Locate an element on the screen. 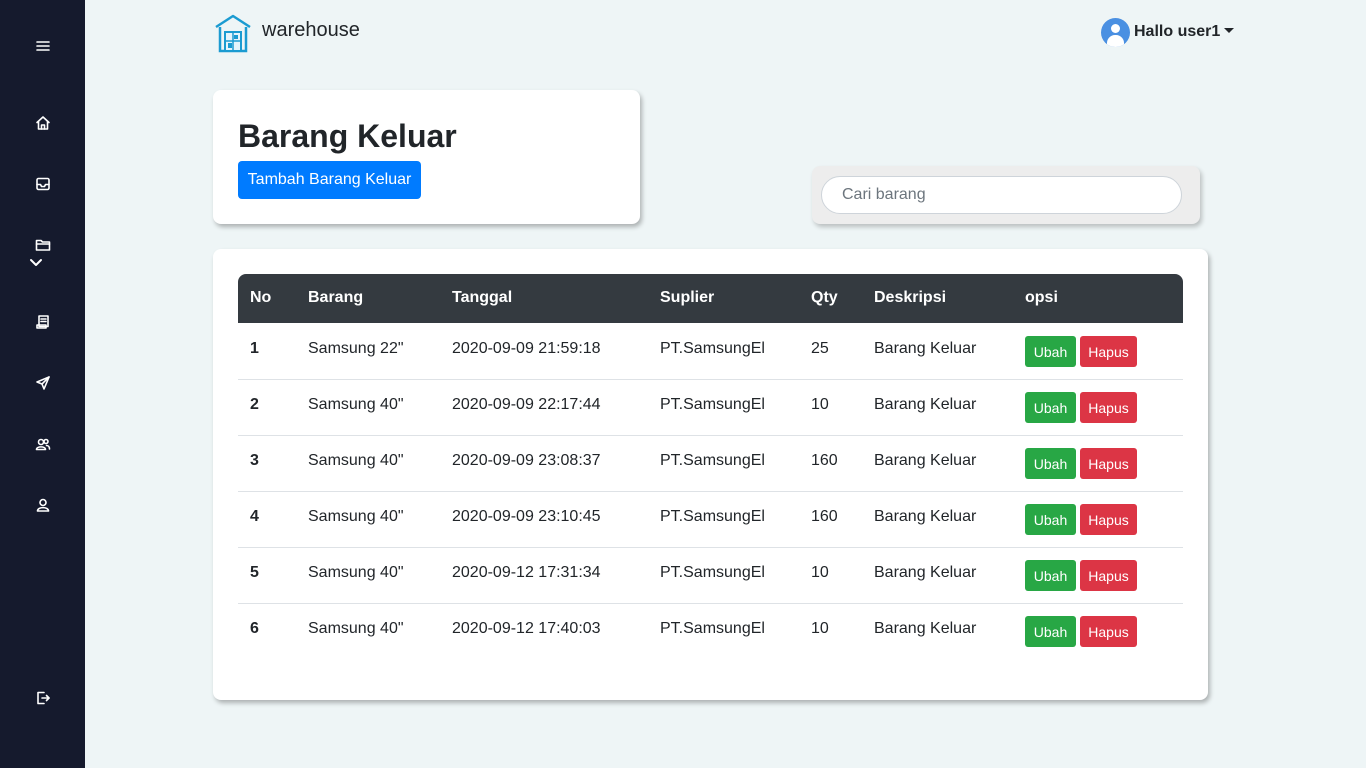  menu-icon is located at coordinates (42, 46).